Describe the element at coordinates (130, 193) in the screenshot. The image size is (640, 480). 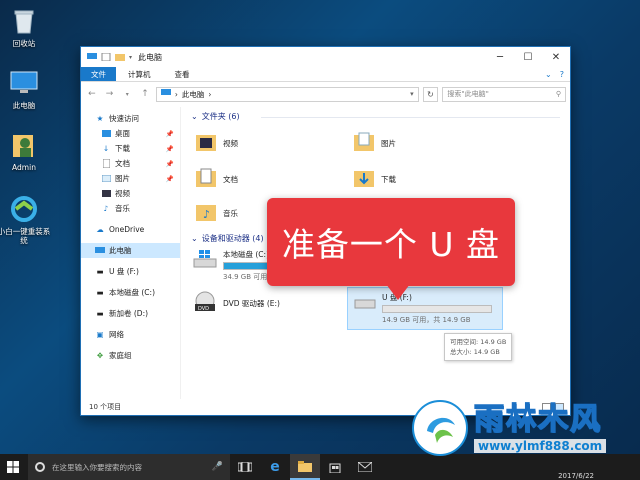
I see `sidebar-item-videos: 视频` at that location.